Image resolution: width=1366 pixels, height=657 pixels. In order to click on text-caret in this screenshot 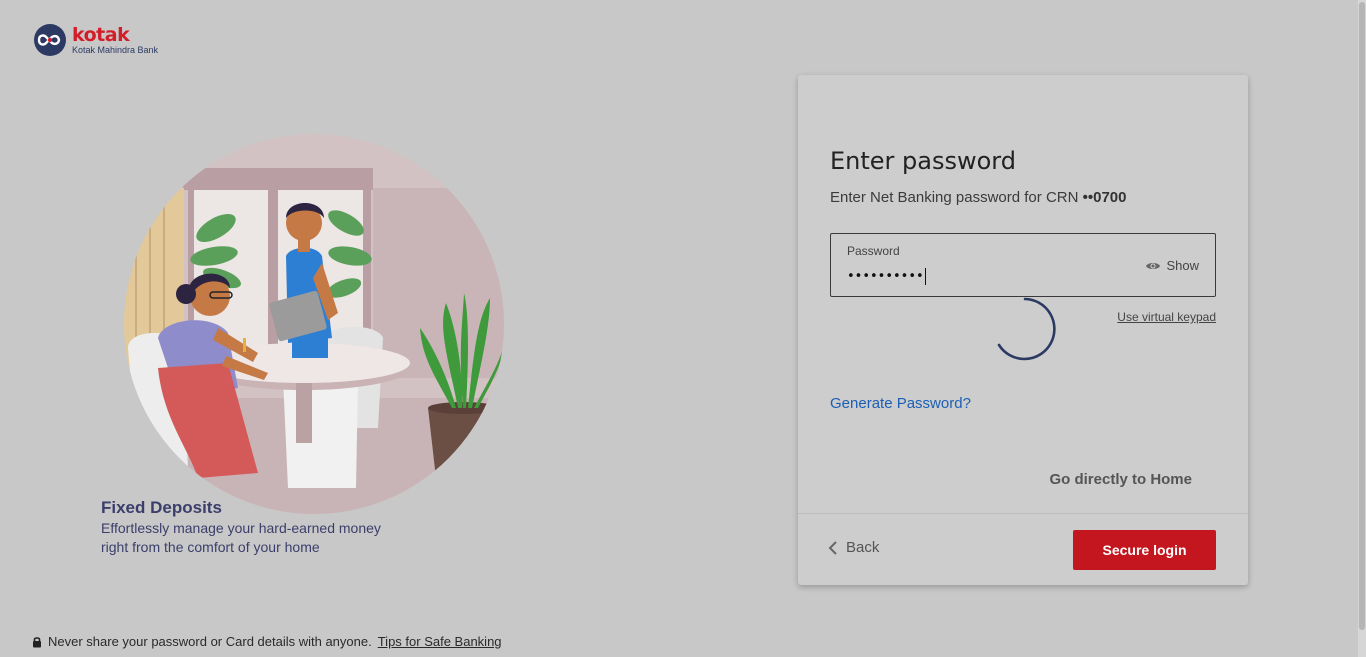, I will do `click(925, 276)`.